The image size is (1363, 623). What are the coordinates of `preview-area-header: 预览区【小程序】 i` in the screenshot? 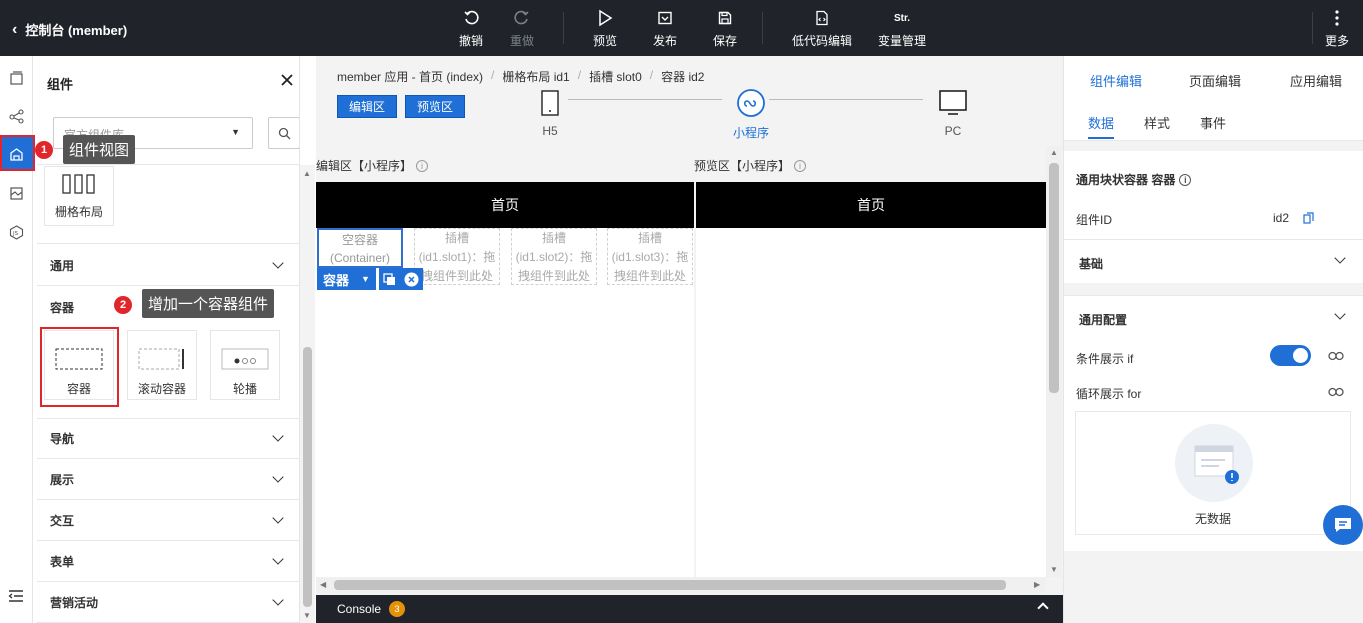 It's located at (750, 165).